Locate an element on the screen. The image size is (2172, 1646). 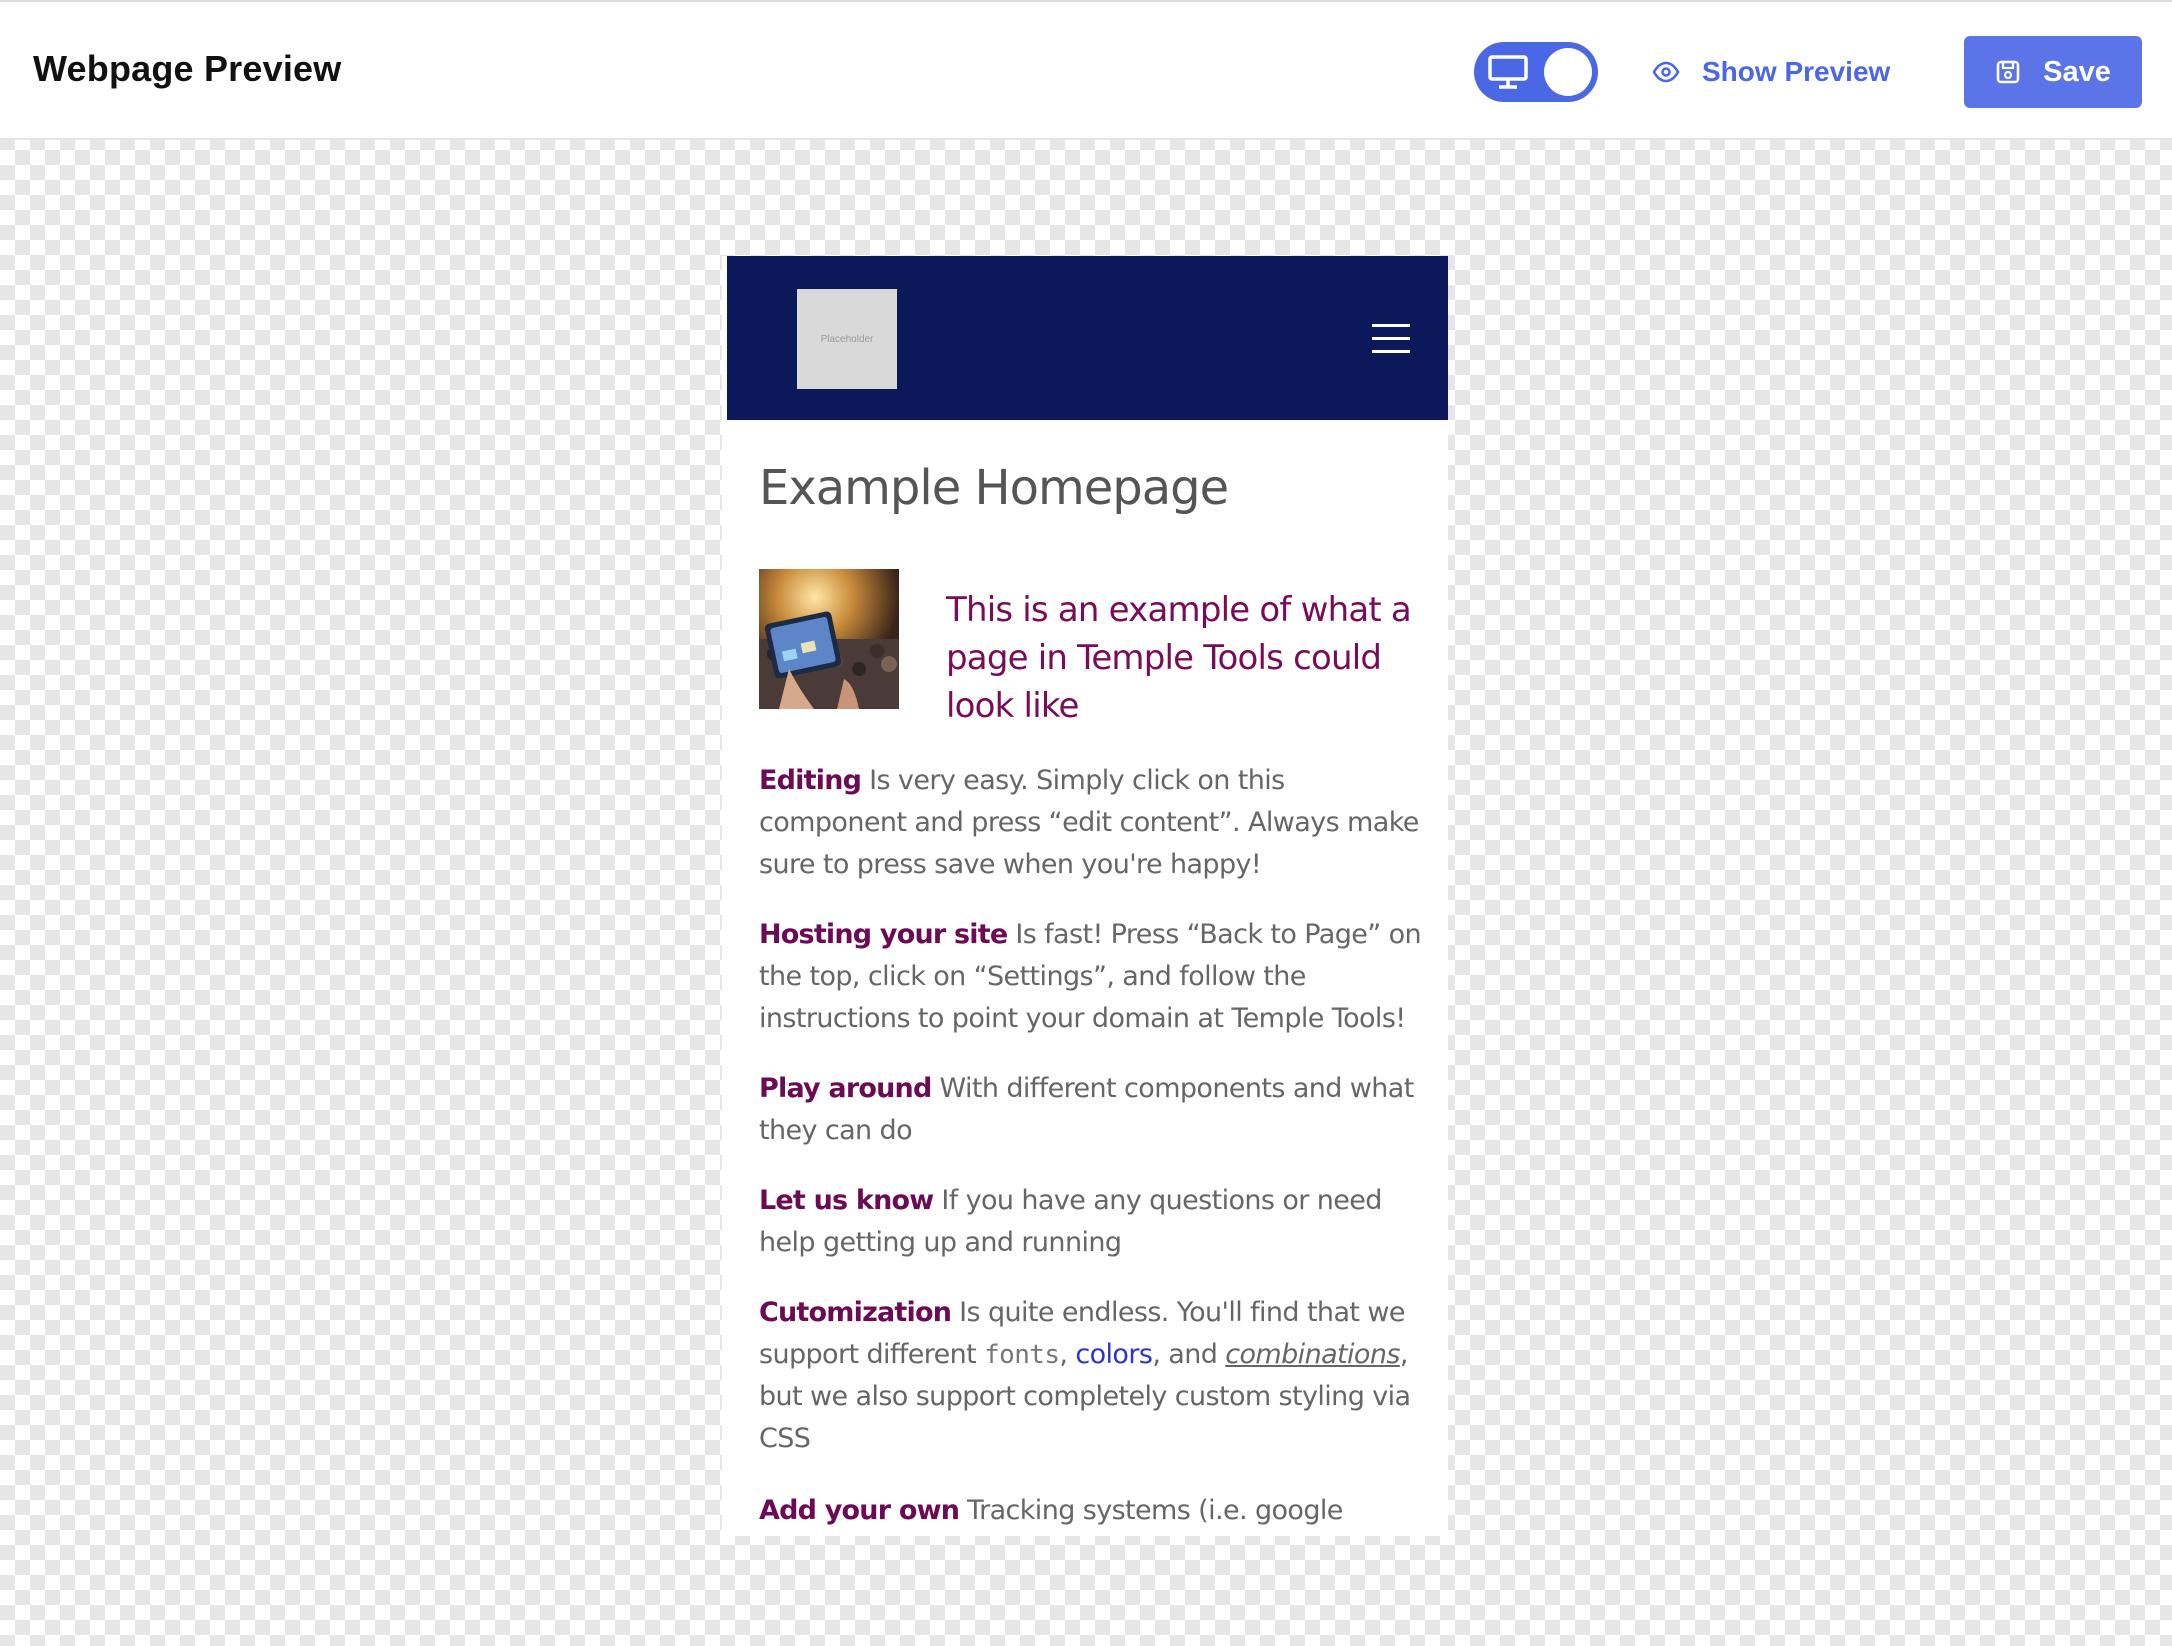
logo-placeholder-label: Placeholder is located at coordinates (847, 339).